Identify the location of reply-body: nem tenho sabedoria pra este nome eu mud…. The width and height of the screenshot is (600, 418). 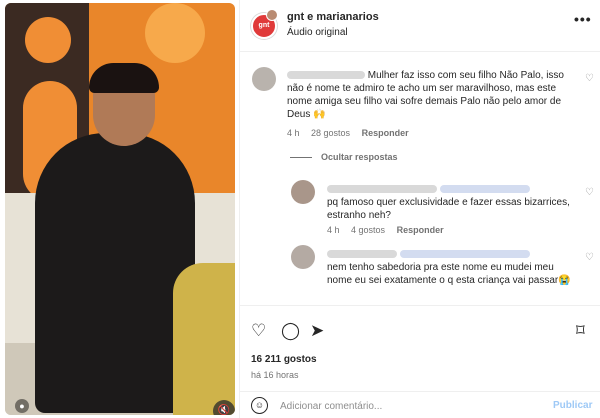
(449, 274).